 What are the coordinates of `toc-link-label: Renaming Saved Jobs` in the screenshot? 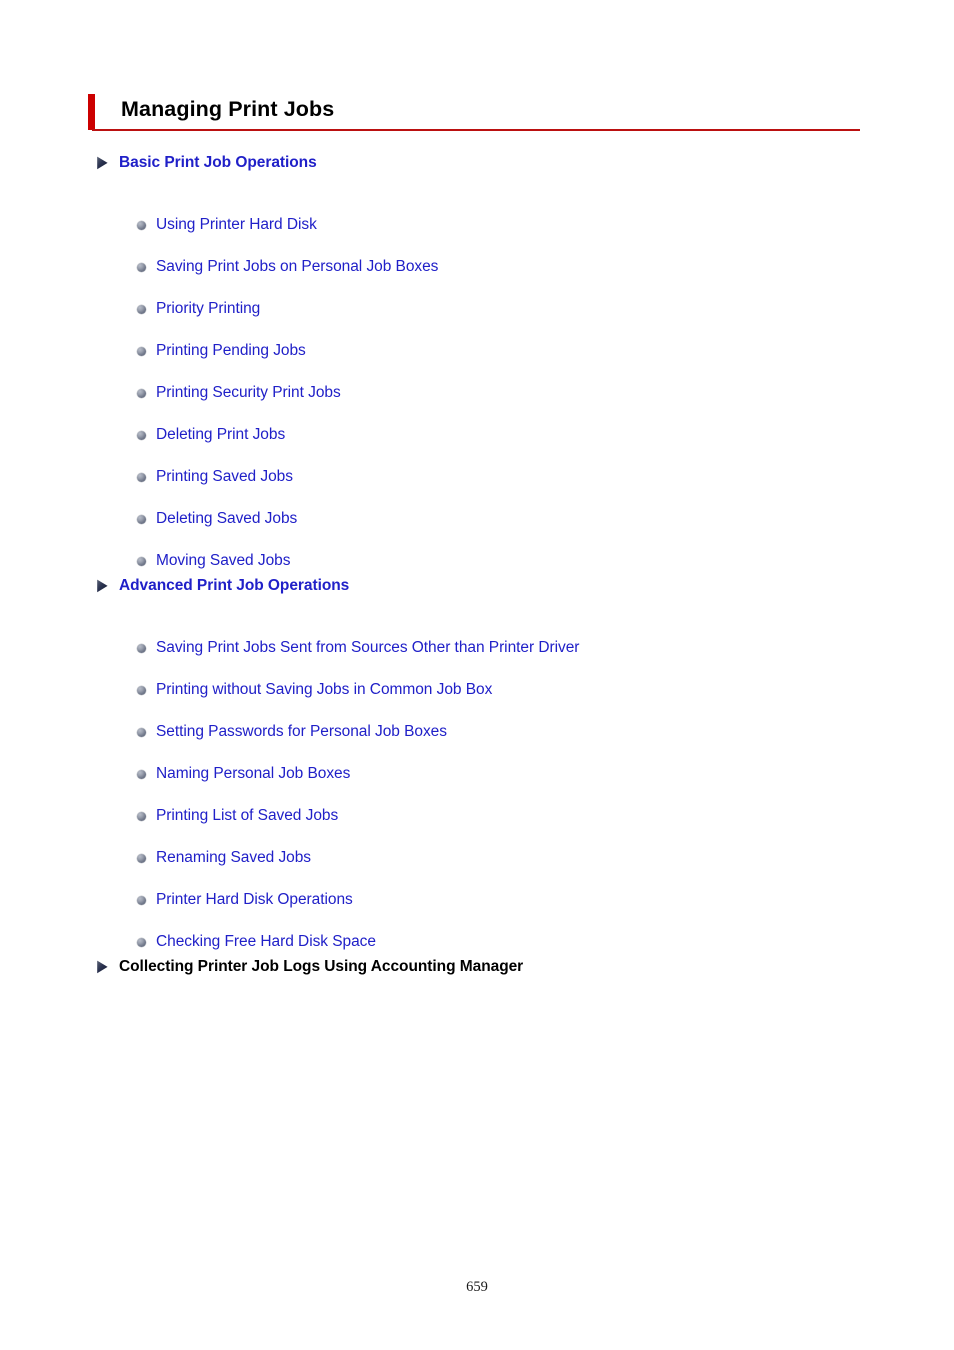 It's located at (233, 858).